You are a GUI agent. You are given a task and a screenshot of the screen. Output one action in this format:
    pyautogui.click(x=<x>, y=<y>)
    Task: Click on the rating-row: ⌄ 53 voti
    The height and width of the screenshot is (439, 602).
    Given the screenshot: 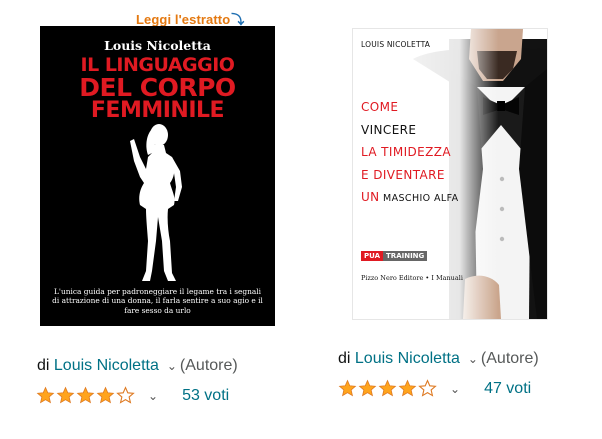 What is the action you would take?
    pyautogui.click(x=132, y=395)
    